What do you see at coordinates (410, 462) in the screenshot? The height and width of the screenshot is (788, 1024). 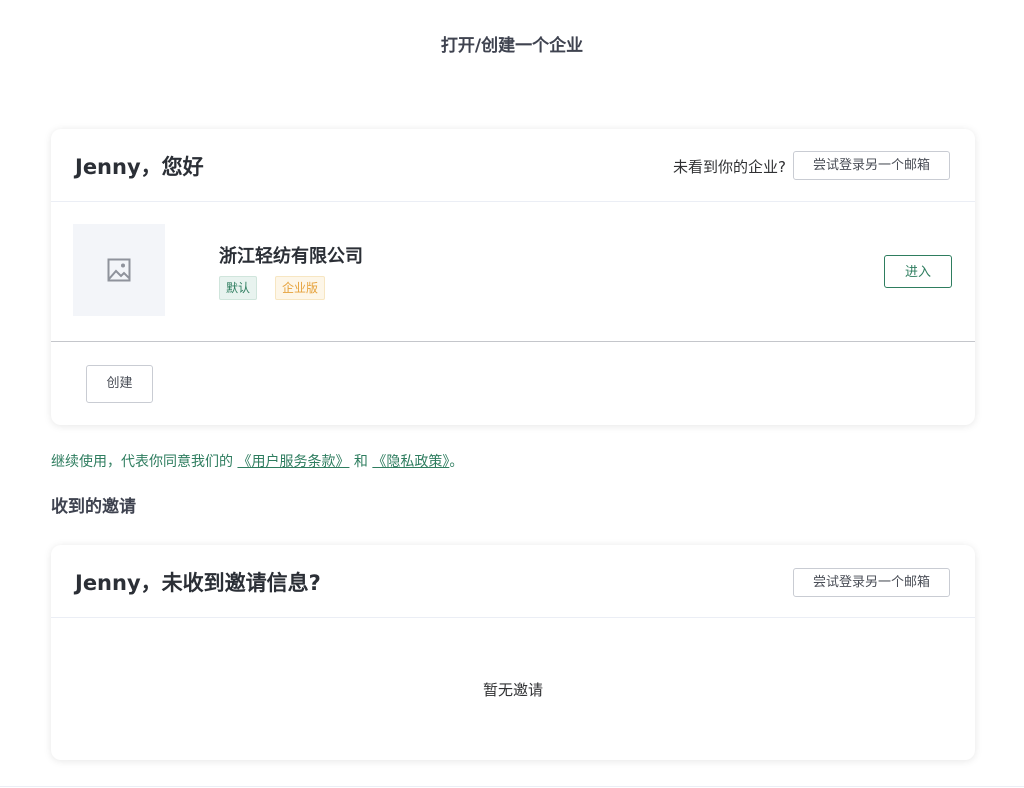 I see `privacy-link: 《隐私政策》` at bounding box center [410, 462].